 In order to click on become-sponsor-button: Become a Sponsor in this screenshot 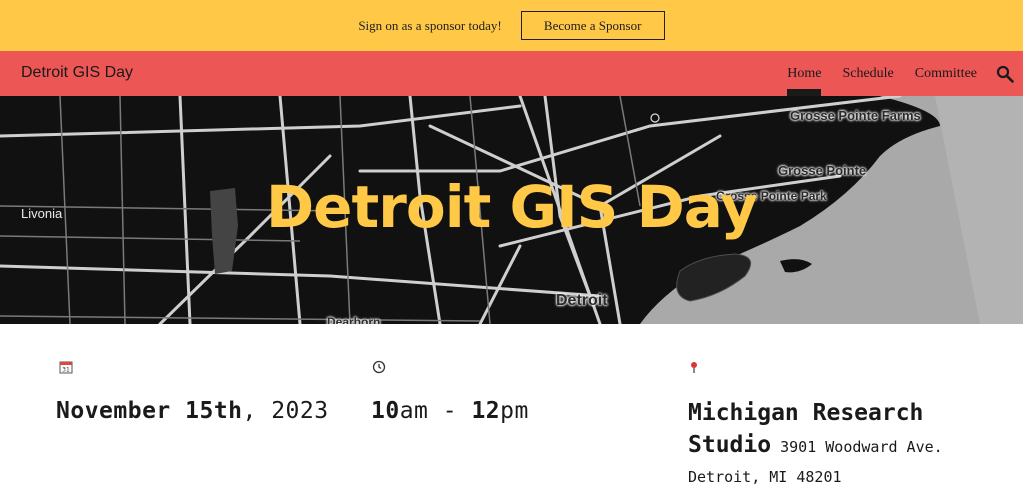, I will do `click(592, 25)`.